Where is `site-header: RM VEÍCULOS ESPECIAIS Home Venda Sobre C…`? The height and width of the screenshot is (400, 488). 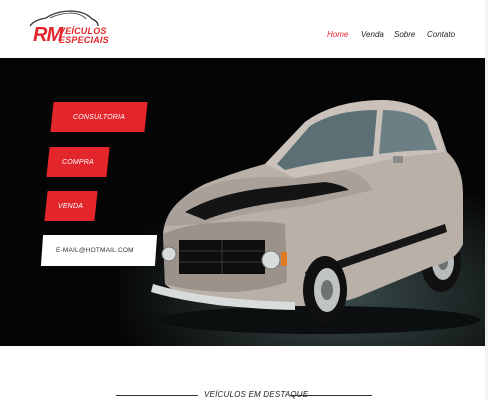
site-header: RM VEÍCULOS ESPECIAIS Home Venda Sobre C… is located at coordinates (244, 29).